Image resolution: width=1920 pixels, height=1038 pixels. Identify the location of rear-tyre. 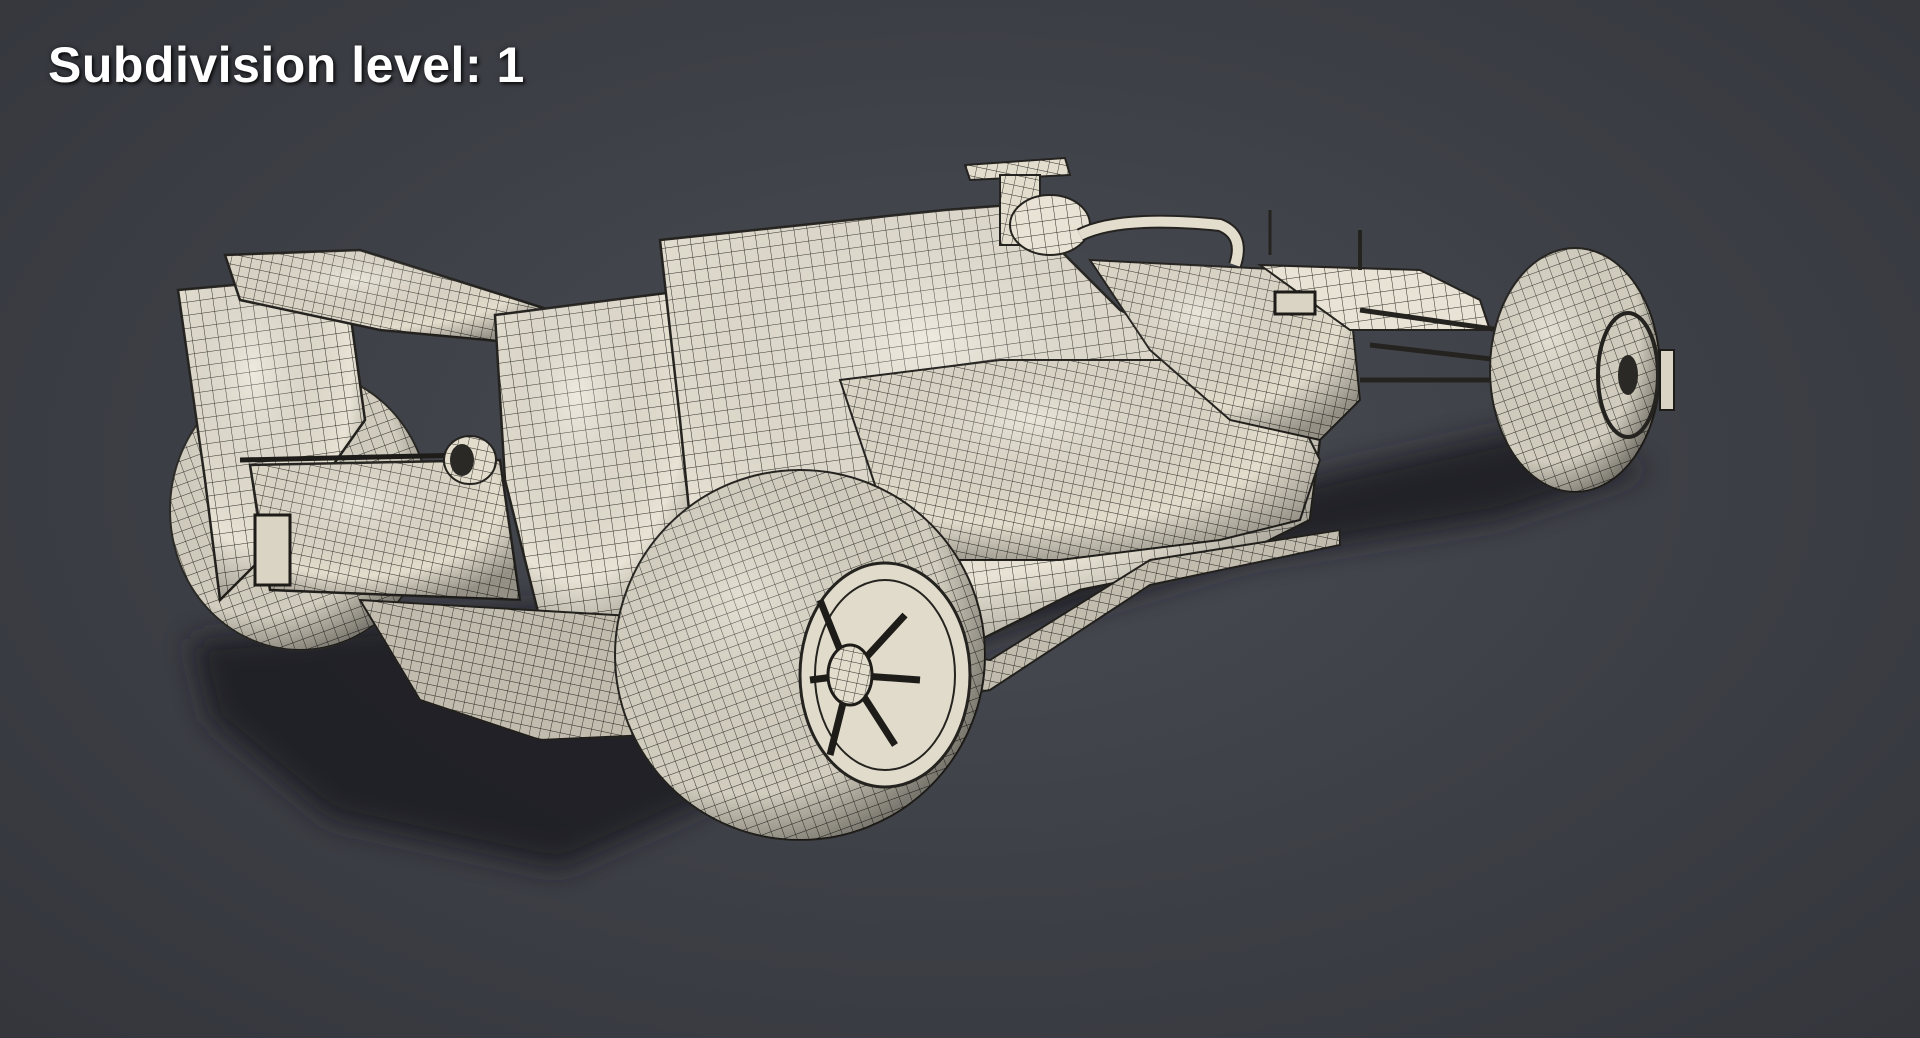
(800, 655).